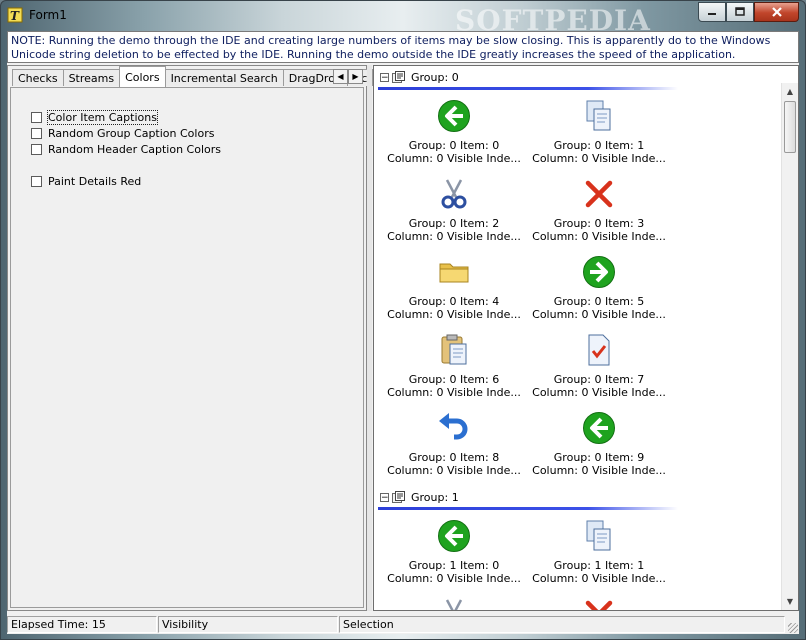 The width and height of the screenshot is (806, 640). I want to click on panel-splitter, so click(369, 338).